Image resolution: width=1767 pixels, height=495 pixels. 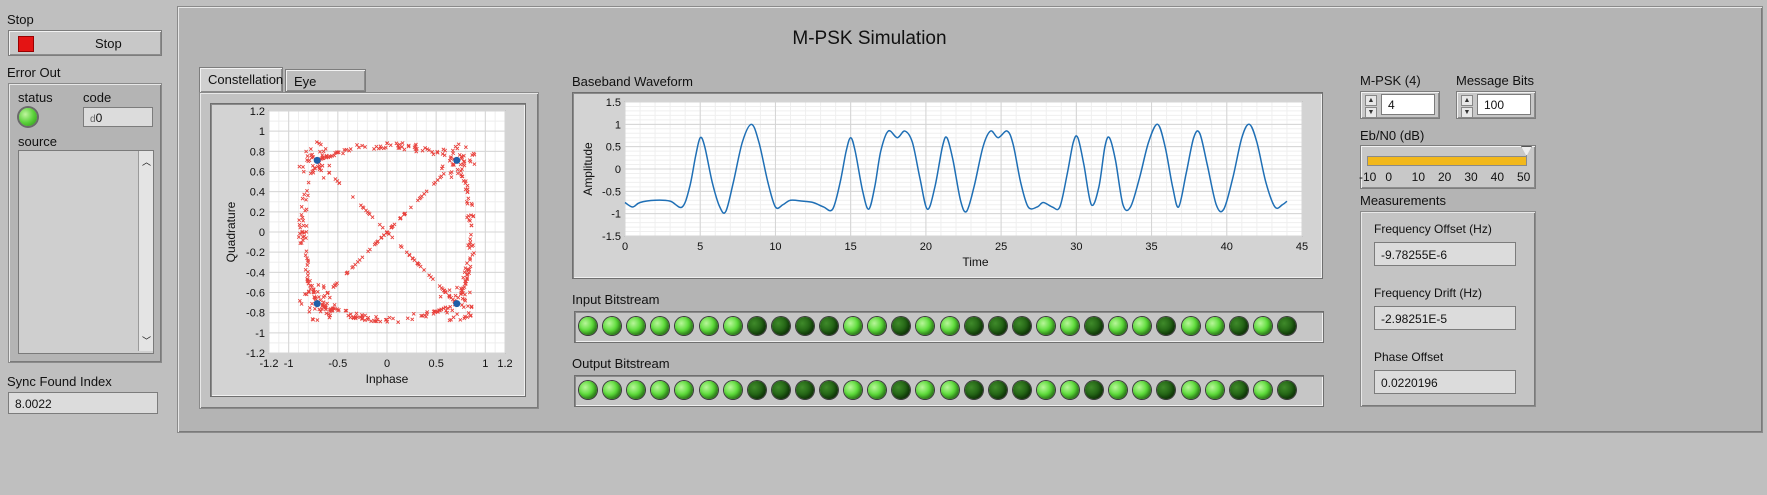 What do you see at coordinates (255, 354) in the screenshot?
I see `y-tick-label: -1.2` at bounding box center [255, 354].